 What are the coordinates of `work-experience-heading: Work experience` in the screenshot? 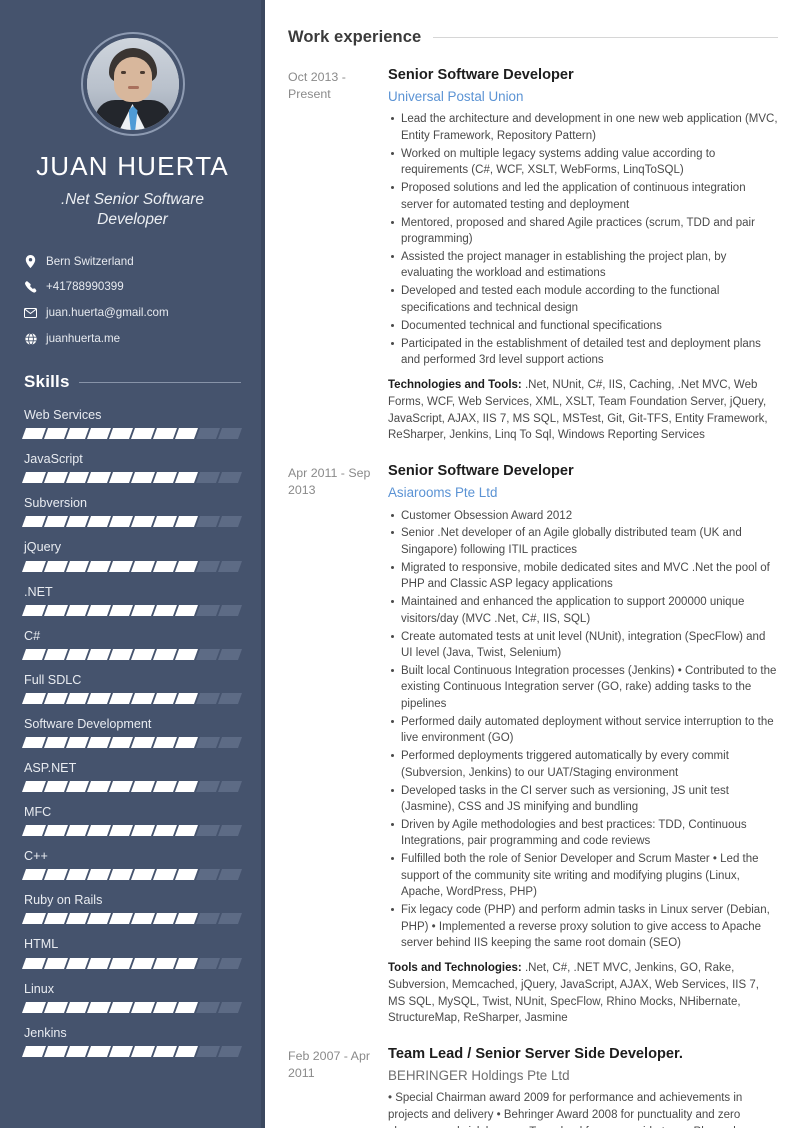 It's located at (355, 37).